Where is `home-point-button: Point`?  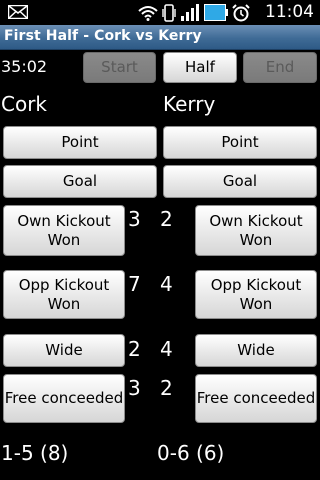
home-point-button: Point is located at coordinates (80, 142).